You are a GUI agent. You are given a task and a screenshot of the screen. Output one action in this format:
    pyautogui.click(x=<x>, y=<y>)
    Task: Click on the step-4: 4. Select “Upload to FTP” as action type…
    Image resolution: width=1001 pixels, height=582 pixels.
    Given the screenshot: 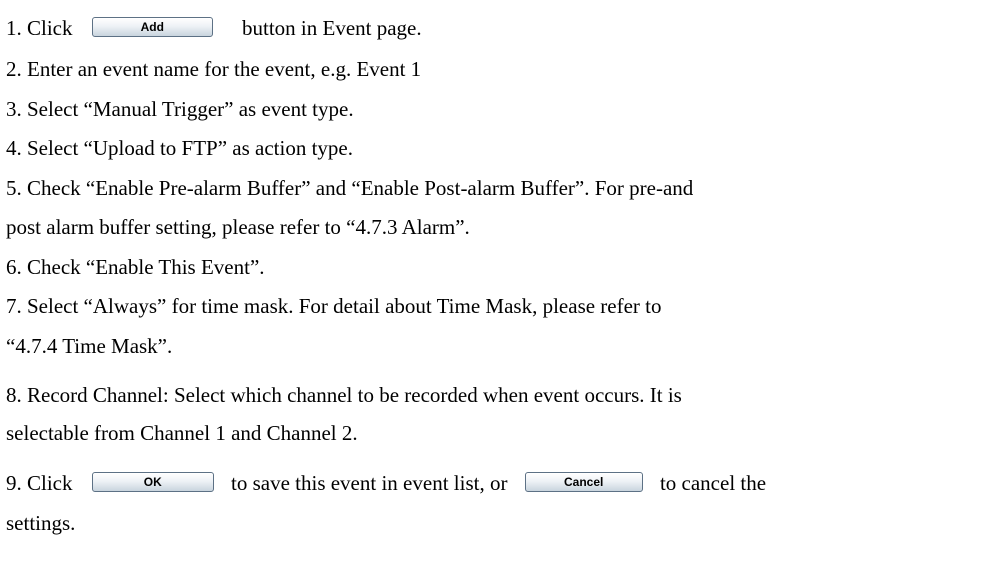 What is the action you would take?
    pyautogui.click(x=180, y=148)
    